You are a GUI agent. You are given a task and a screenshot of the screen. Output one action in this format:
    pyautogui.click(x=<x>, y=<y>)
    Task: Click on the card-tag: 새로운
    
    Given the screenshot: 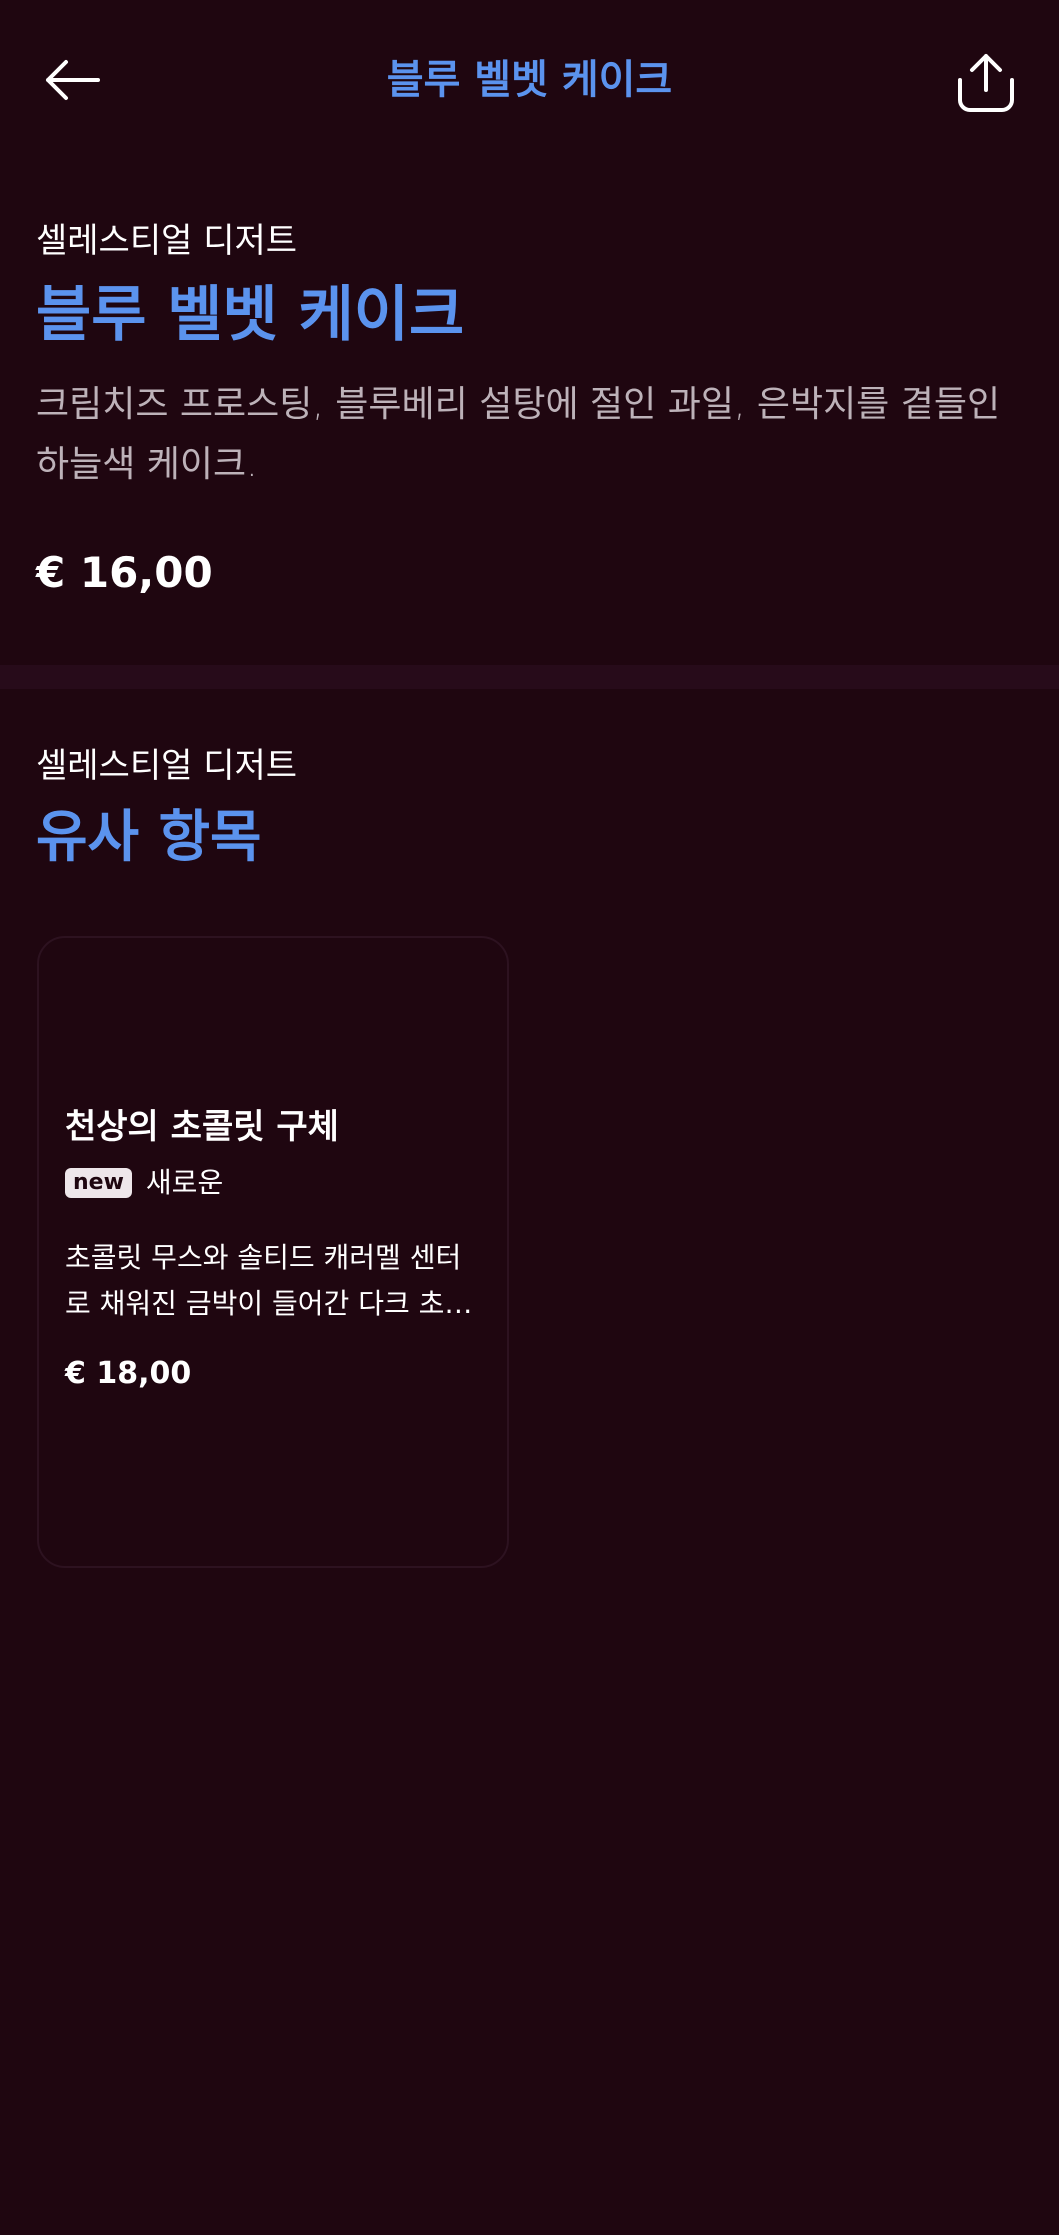 What is the action you would take?
    pyautogui.click(x=184, y=1182)
    